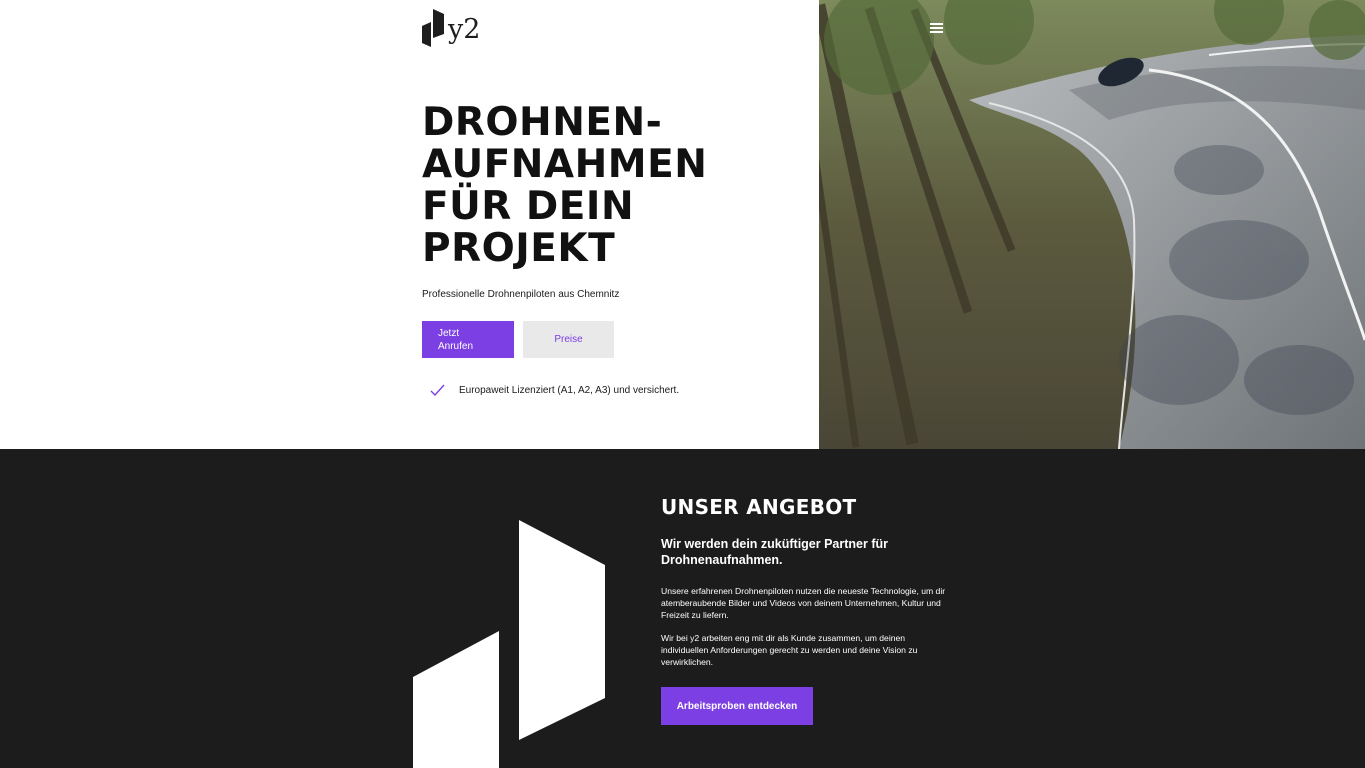 The width and height of the screenshot is (1365, 768). I want to click on call-now-button-line: Jetzt, so click(449, 333).